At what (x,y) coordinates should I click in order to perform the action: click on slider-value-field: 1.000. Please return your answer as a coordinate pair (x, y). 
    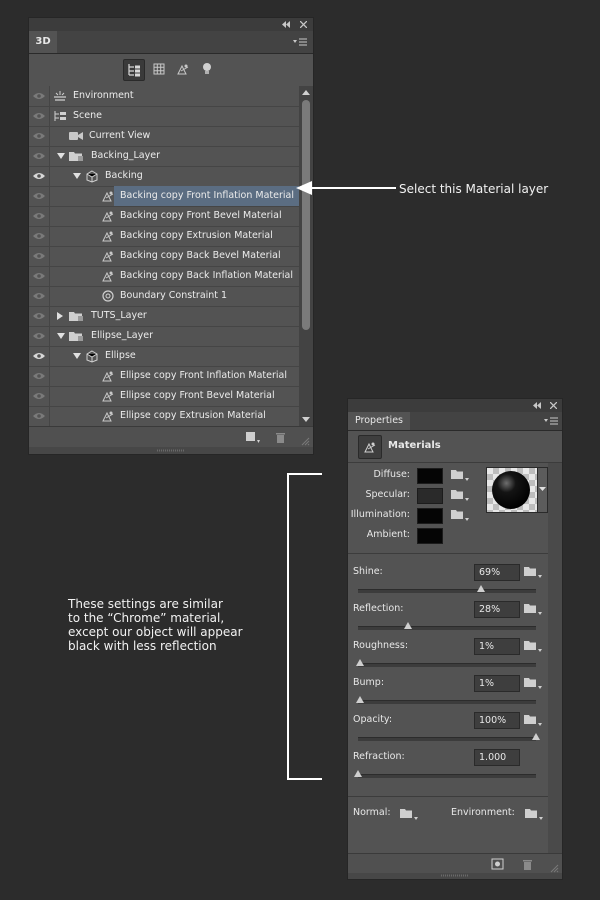
    Looking at the image, I should click on (497, 757).